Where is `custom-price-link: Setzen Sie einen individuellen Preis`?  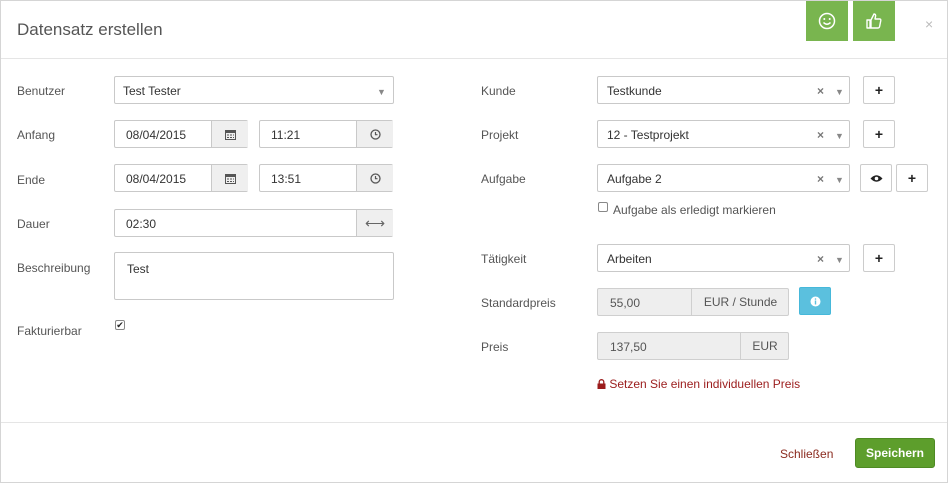
custom-price-link: Setzen Sie einen individuellen Preis is located at coordinates (698, 384).